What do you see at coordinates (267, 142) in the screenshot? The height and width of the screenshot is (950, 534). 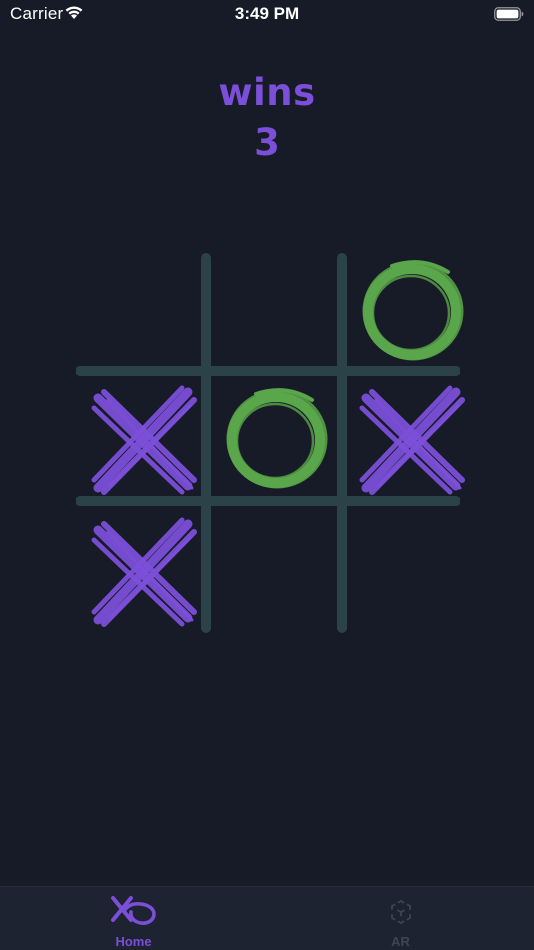 I see `wins-count: 3` at bounding box center [267, 142].